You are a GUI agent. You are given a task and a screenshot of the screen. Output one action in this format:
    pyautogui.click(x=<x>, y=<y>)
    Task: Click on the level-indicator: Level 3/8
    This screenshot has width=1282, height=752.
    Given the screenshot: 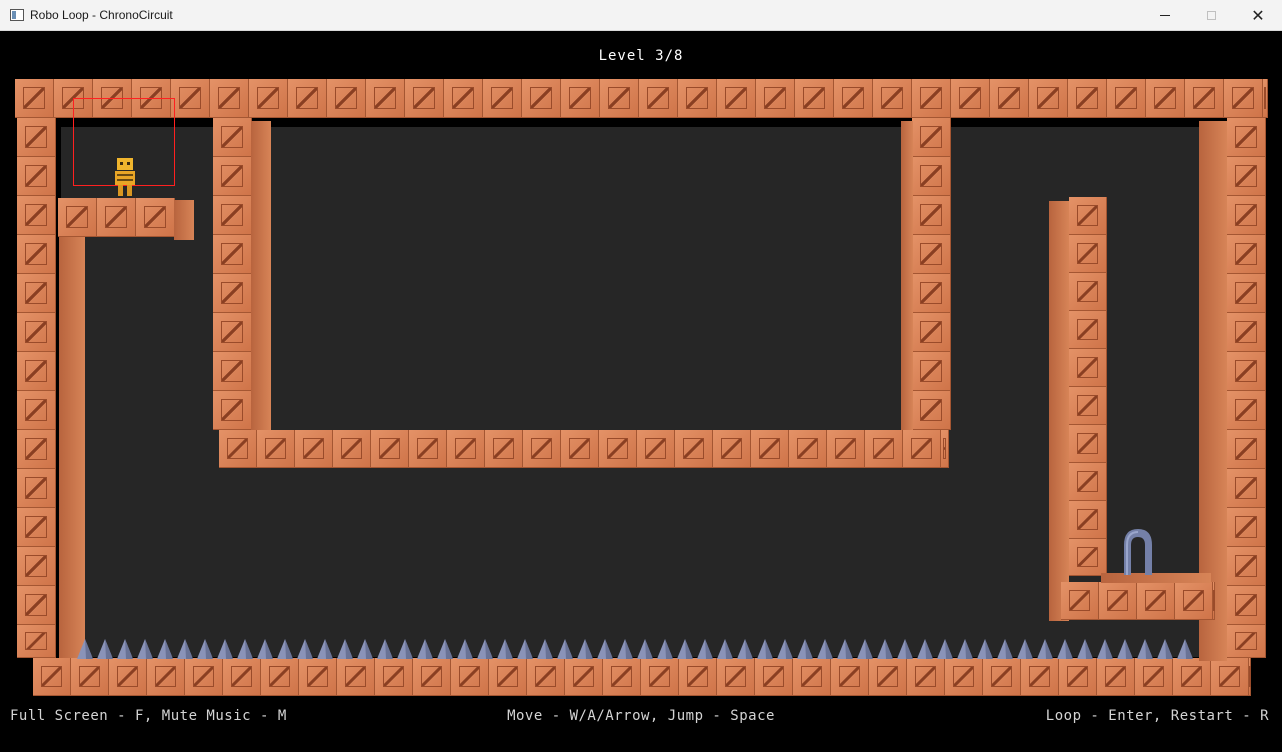 What is the action you would take?
    pyautogui.click(x=641, y=56)
    